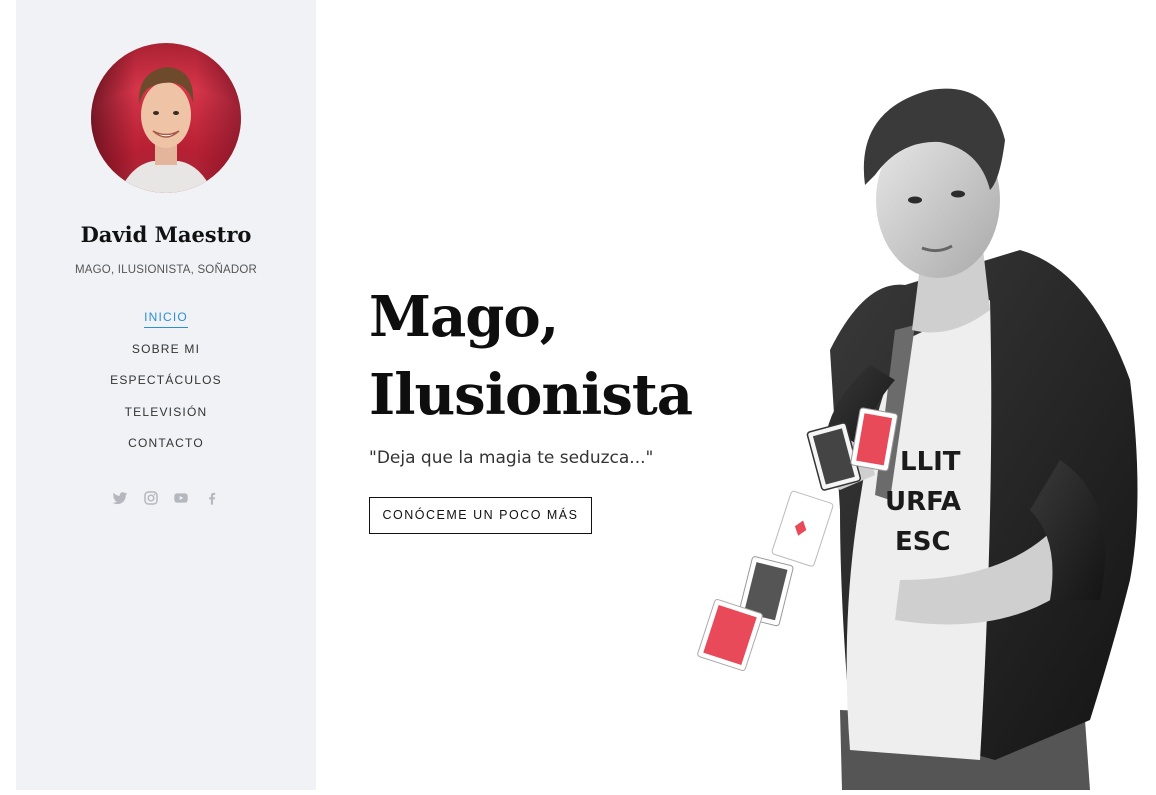 The image size is (1156, 795). What do you see at coordinates (511, 458) in the screenshot?
I see `hero-quote: "Deja que la magia te seduzca..."` at bounding box center [511, 458].